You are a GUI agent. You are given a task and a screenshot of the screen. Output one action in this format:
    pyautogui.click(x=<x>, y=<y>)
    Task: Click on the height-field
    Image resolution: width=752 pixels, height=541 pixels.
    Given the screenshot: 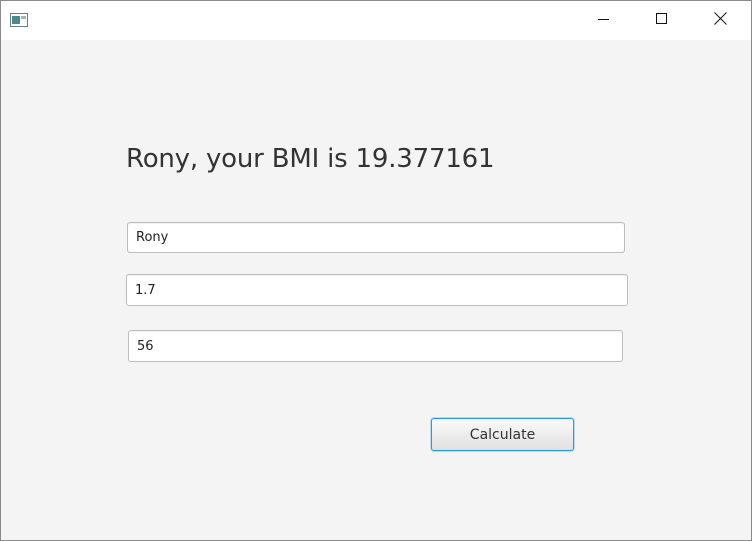 What is the action you would take?
    pyautogui.click(x=377, y=290)
    